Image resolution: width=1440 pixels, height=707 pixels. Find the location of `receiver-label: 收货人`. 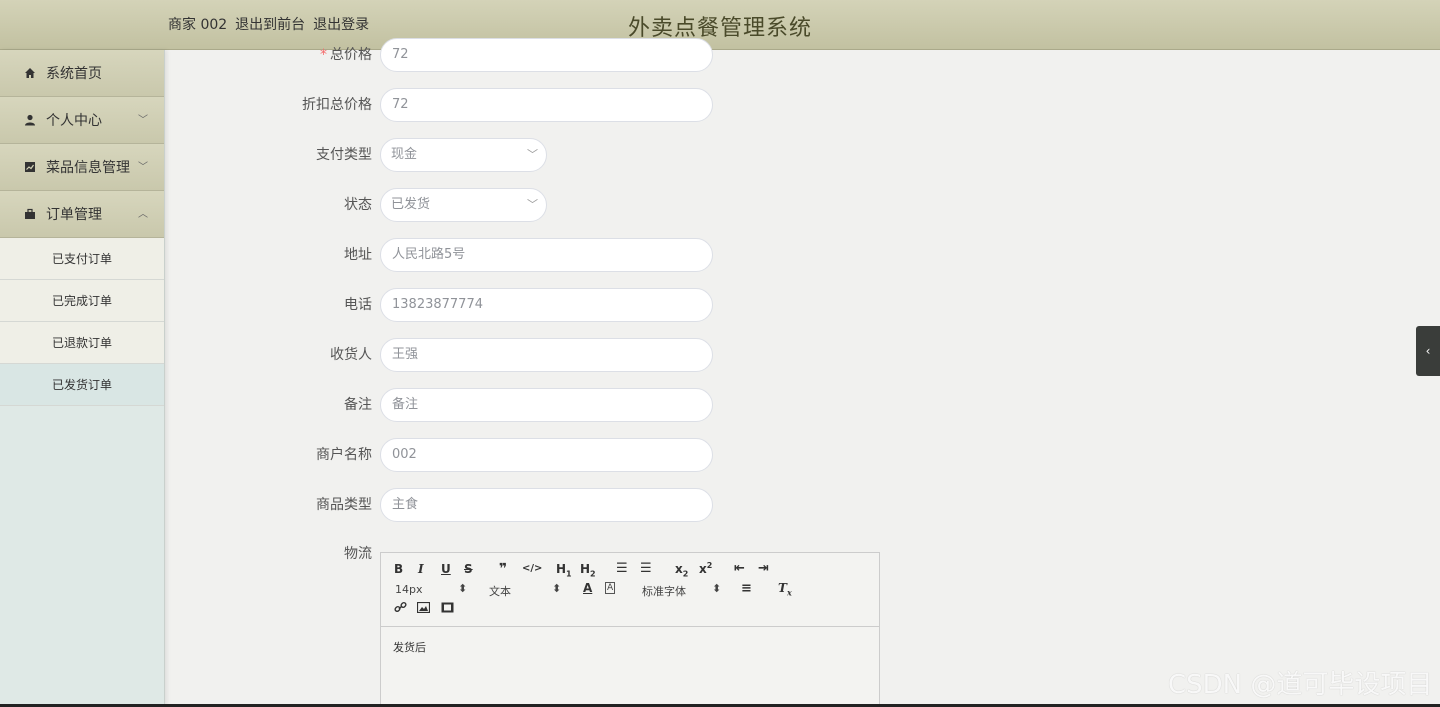

receiver-label: 收货人 is located at coordinates (351, 355).